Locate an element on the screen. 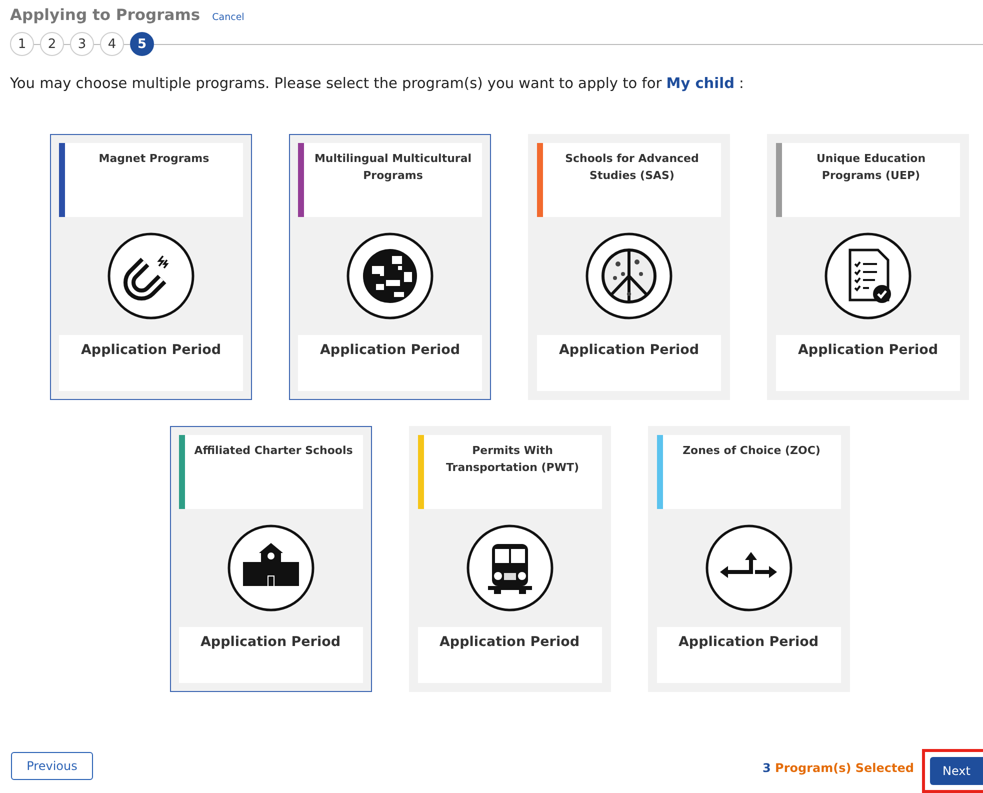 This screenshot has height=793, width=983. program-card: Affiliated Charter Schools Application Period is located at coordinates (271, 559).